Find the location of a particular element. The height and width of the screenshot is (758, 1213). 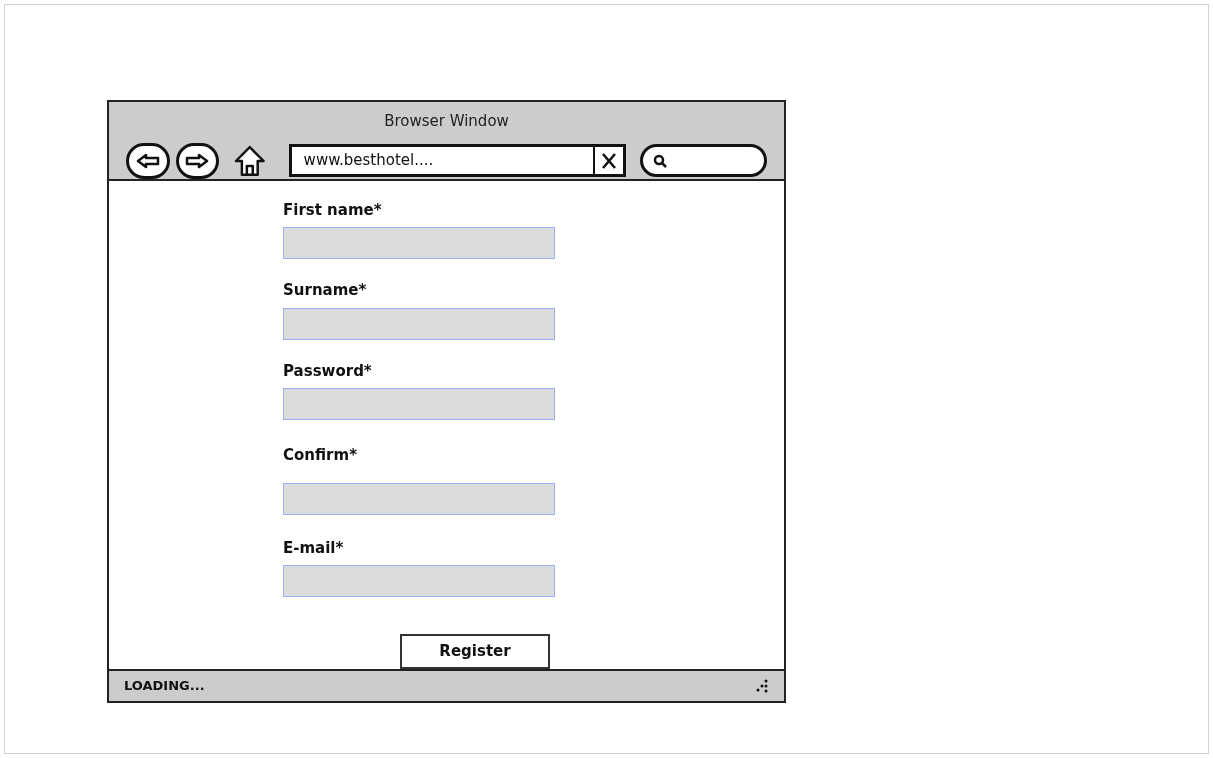

right-arrow-icon is located at coordinates (197, 160).